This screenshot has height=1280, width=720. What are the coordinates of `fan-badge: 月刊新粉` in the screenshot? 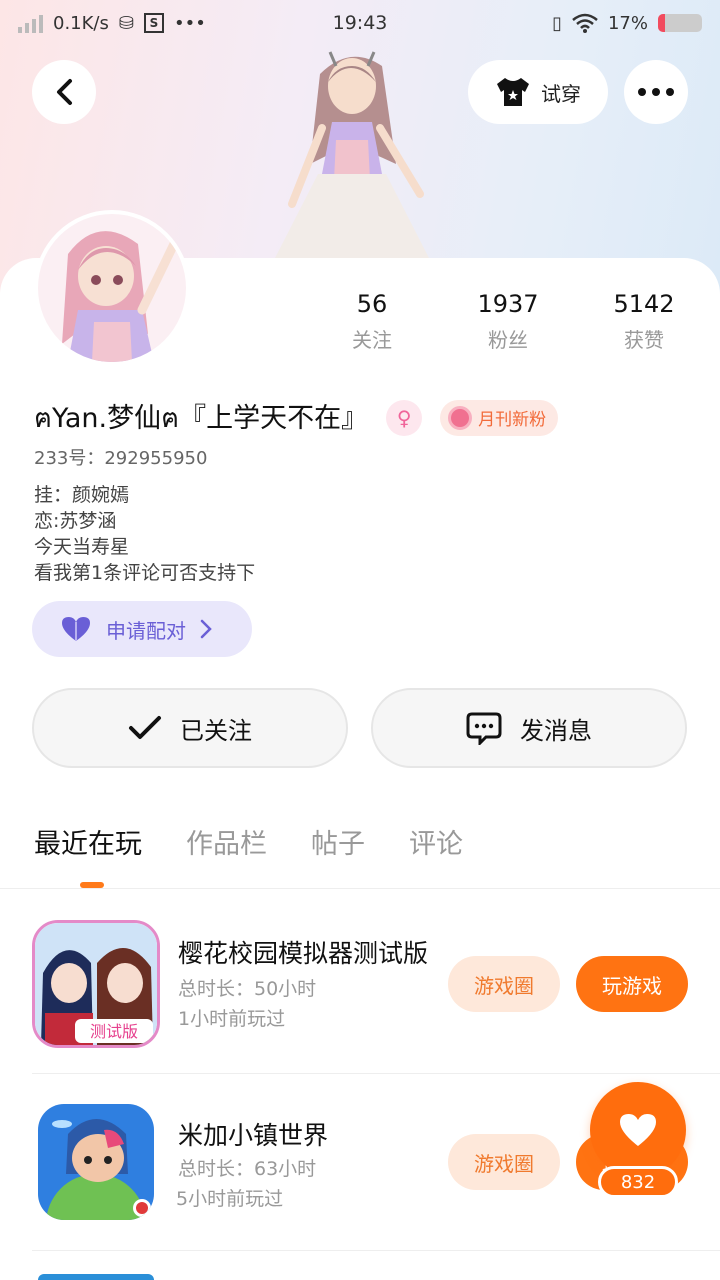 It's located at (499, 417).